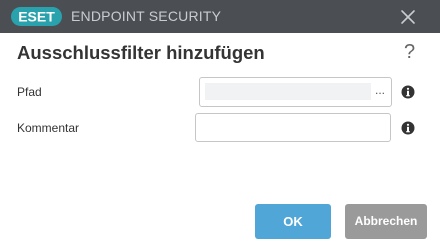 The height and width of the screenshot is (250, 440). Describe the element at coordinates (408, 128) in the screenshot. I see `comment-info-icon` at that location.